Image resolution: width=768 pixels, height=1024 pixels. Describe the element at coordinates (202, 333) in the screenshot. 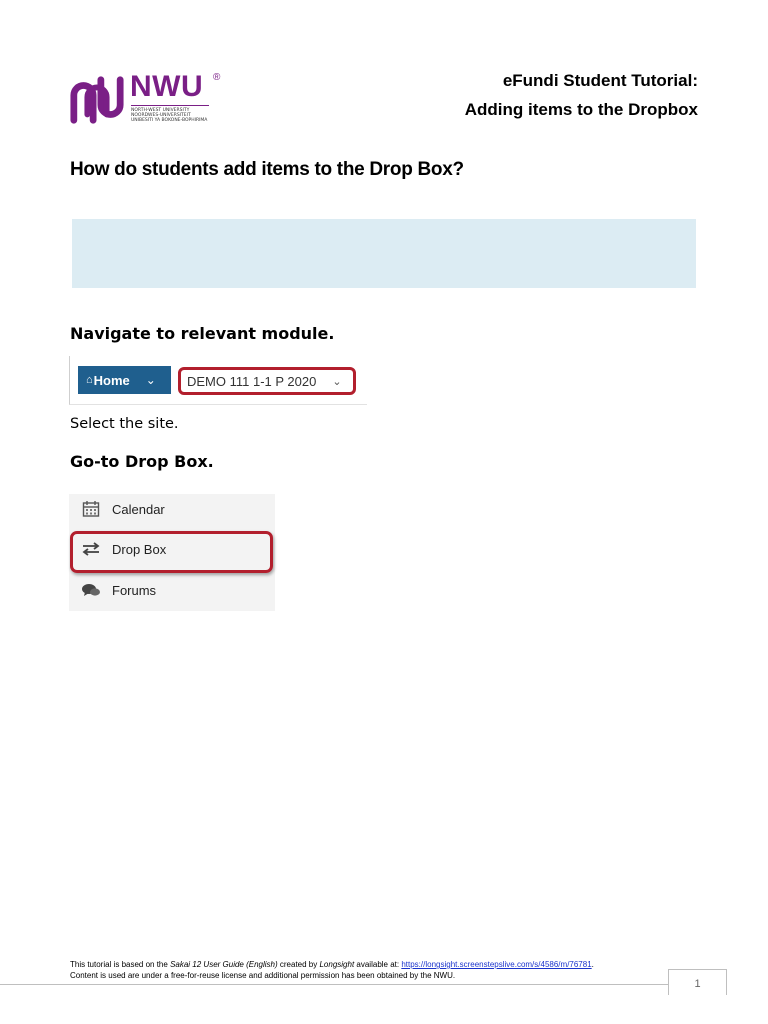

I see `step-heading-navigate: Navigate to relevant module.` at that location.